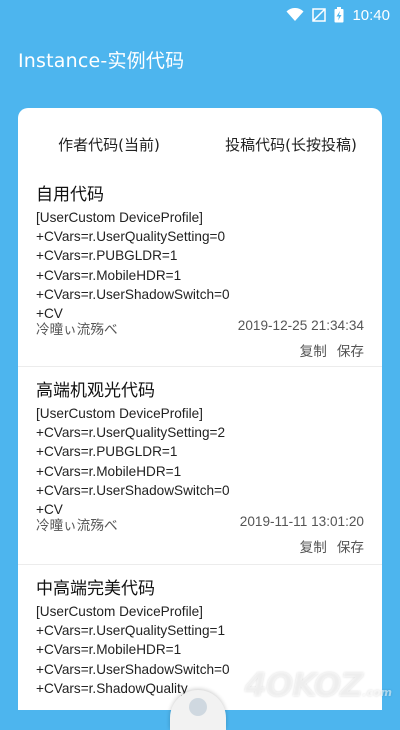 This screenshot has width=400, height=730. I want to click on tab-bar: 作者代码(当前) 投稿代码(长按投稿), so click(200, 143).